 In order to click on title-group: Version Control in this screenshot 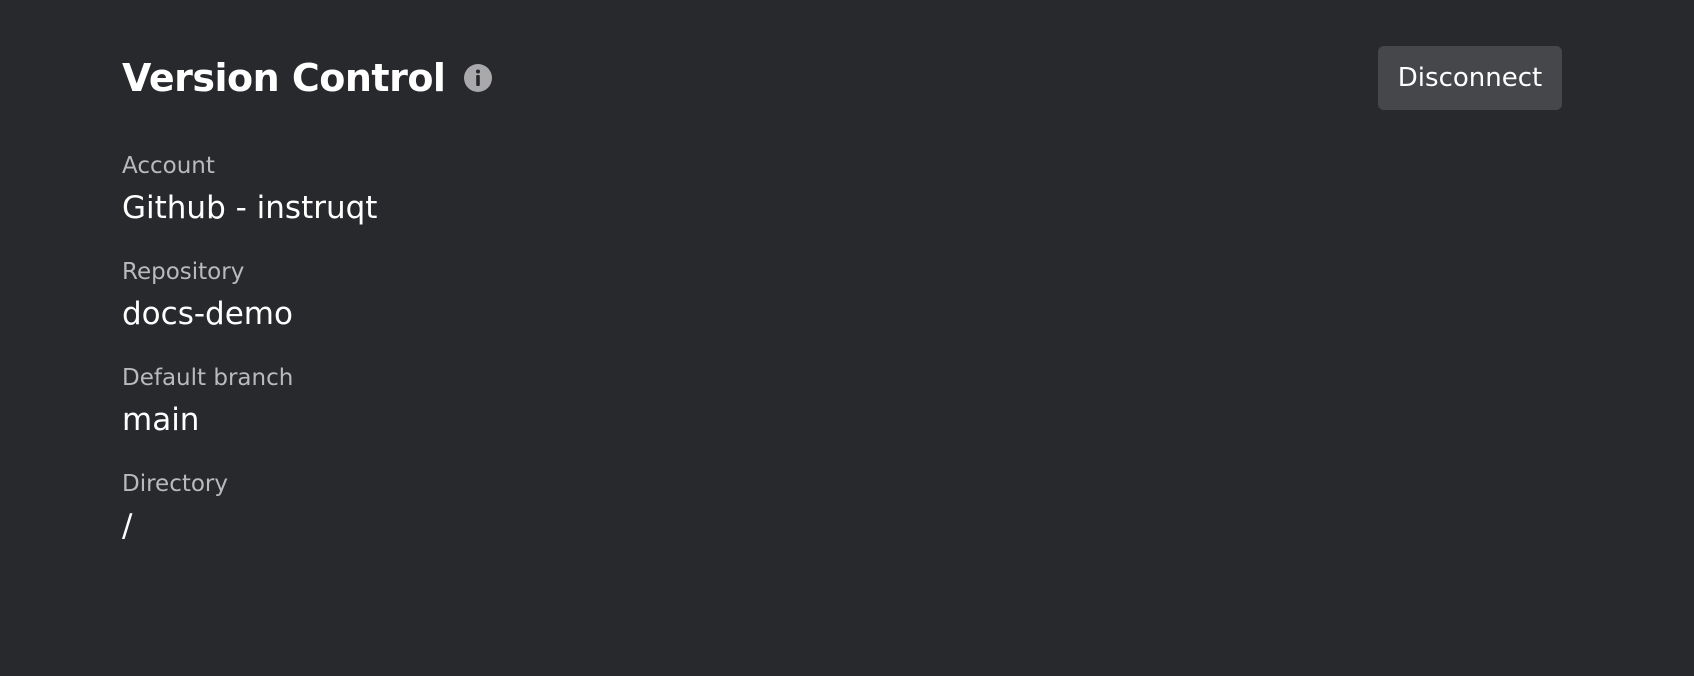, I will do `click(307, 78)`.